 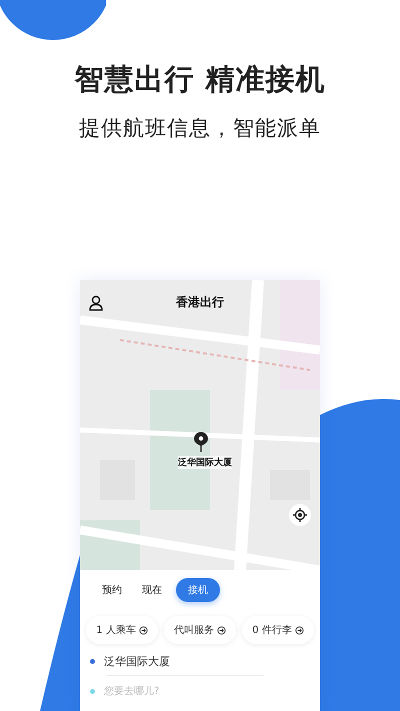 I want to click on destination-field: 您要去哪儿?, so click(x=179, y=691).